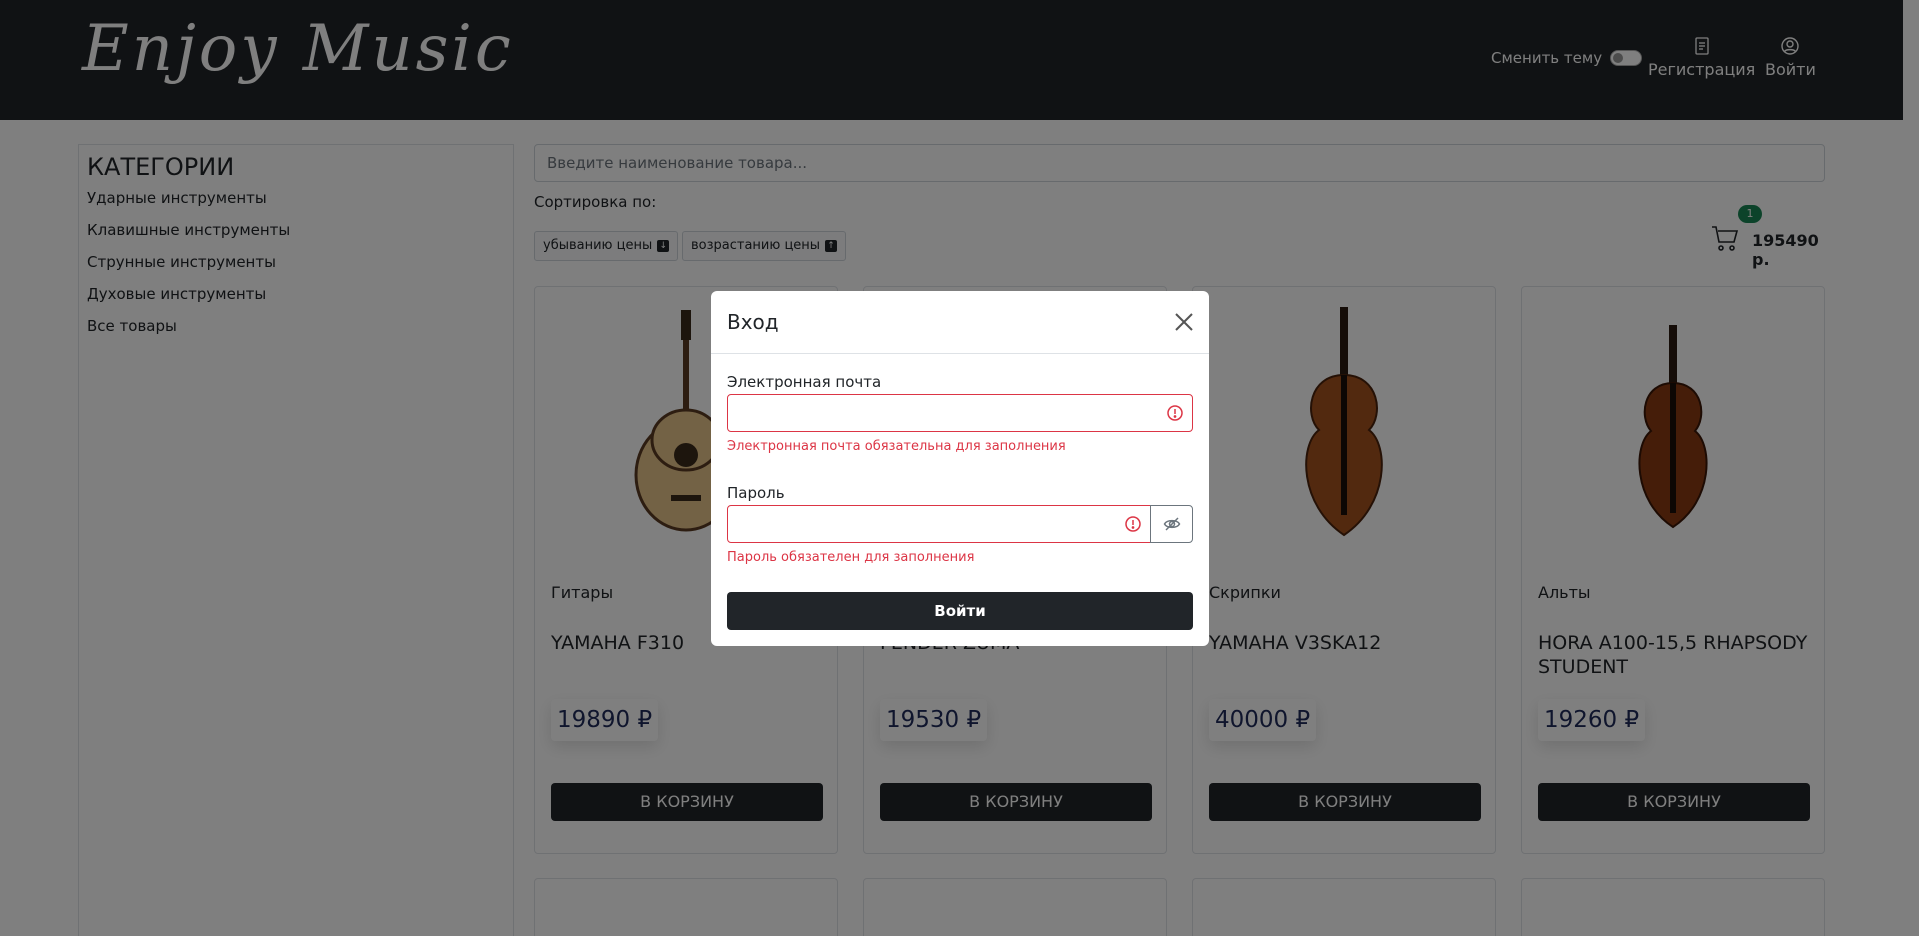 This screenshot has height=936, width=1919. I want to click on email-field, so click(960, 413).